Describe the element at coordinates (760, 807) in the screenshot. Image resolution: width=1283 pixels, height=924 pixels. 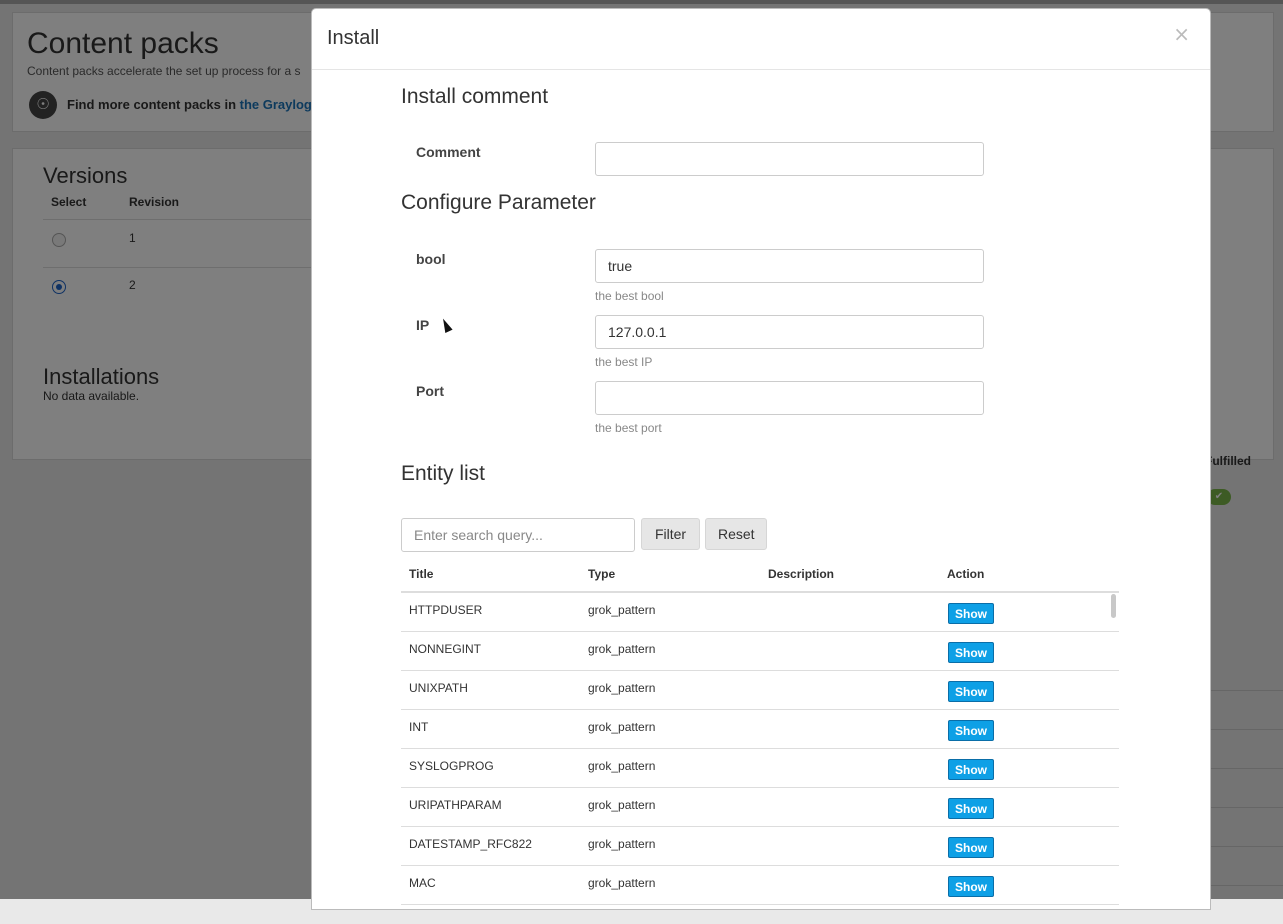
I see `table-row: URIPATHPARAM grok_pattern Show` at that location.